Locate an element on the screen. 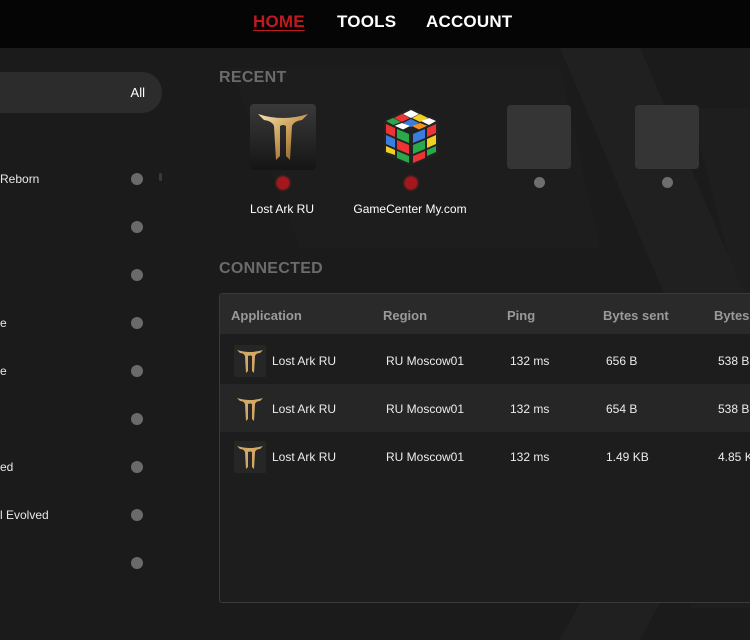  filter-value: All is located at coordinates (137, 92).